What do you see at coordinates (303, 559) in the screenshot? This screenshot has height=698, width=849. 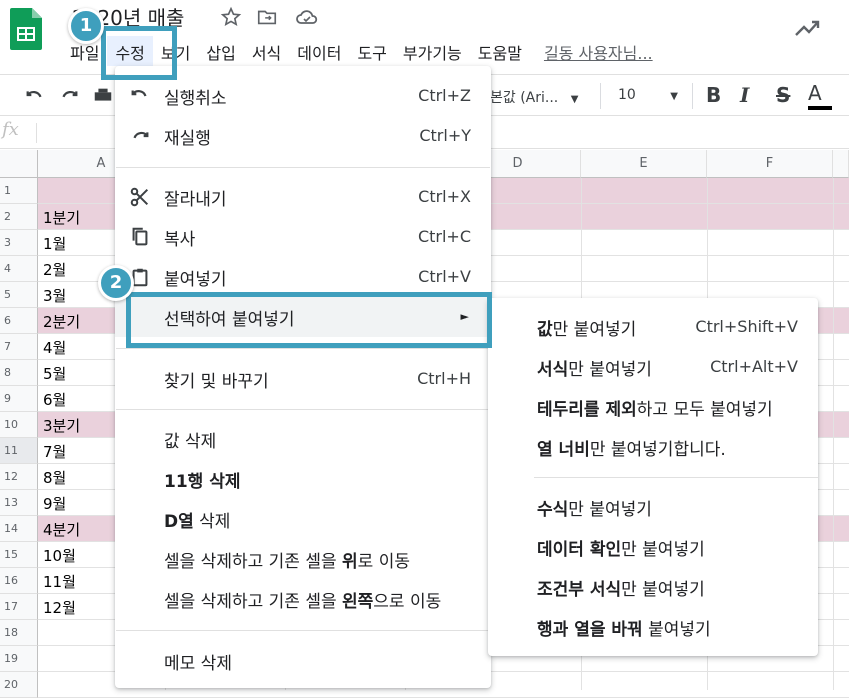 I see `menu-delete-shift-up: 셀을 삭제하고 기존 셀을 위로 이동` at bounding box center [303, 559].